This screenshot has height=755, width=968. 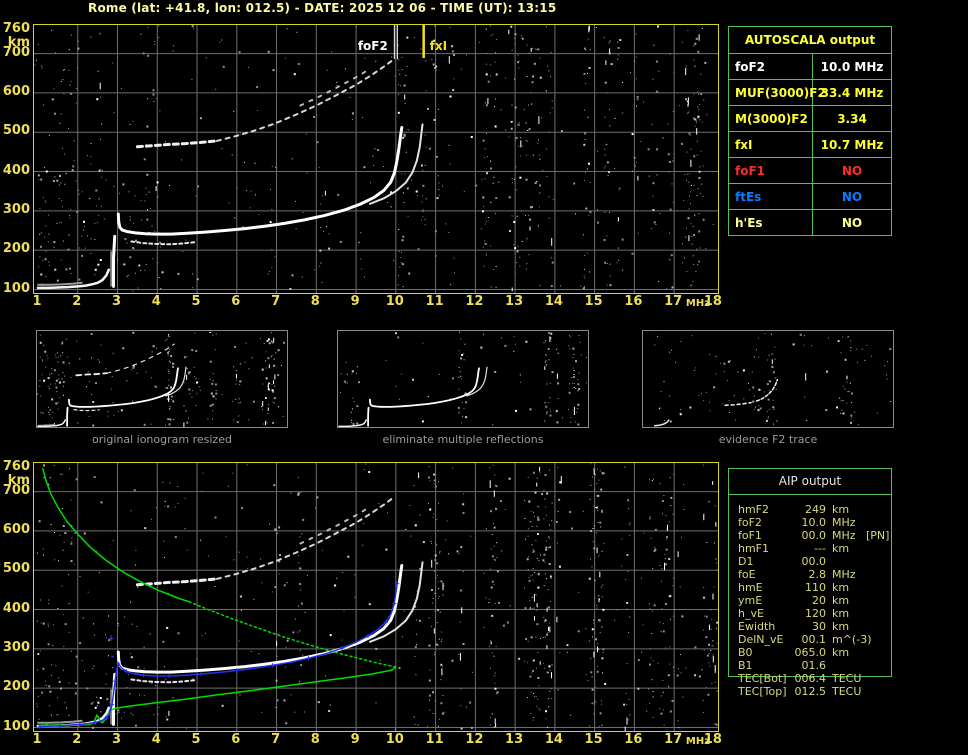 I want to click on x-tick-label: 15, so click(x=593, y=739).